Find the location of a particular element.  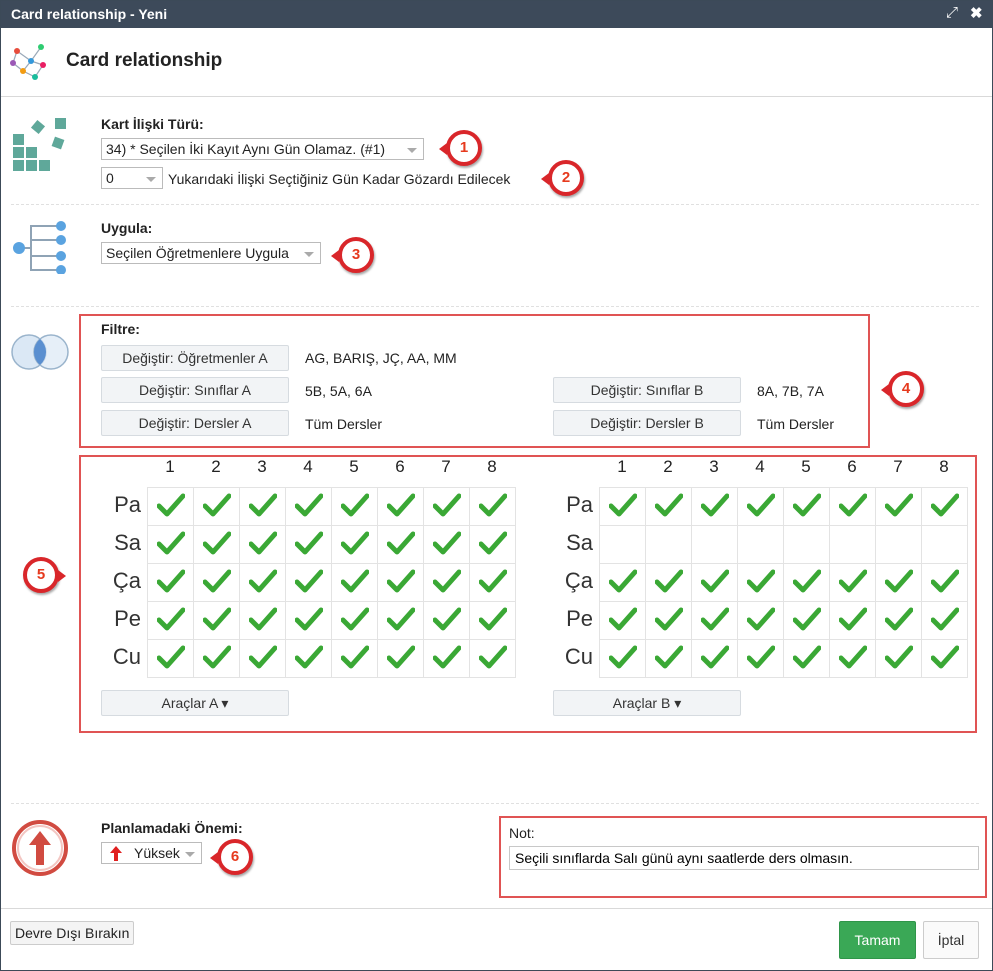

grid-b-period-7: 7 is located at coordinates (898, 467).